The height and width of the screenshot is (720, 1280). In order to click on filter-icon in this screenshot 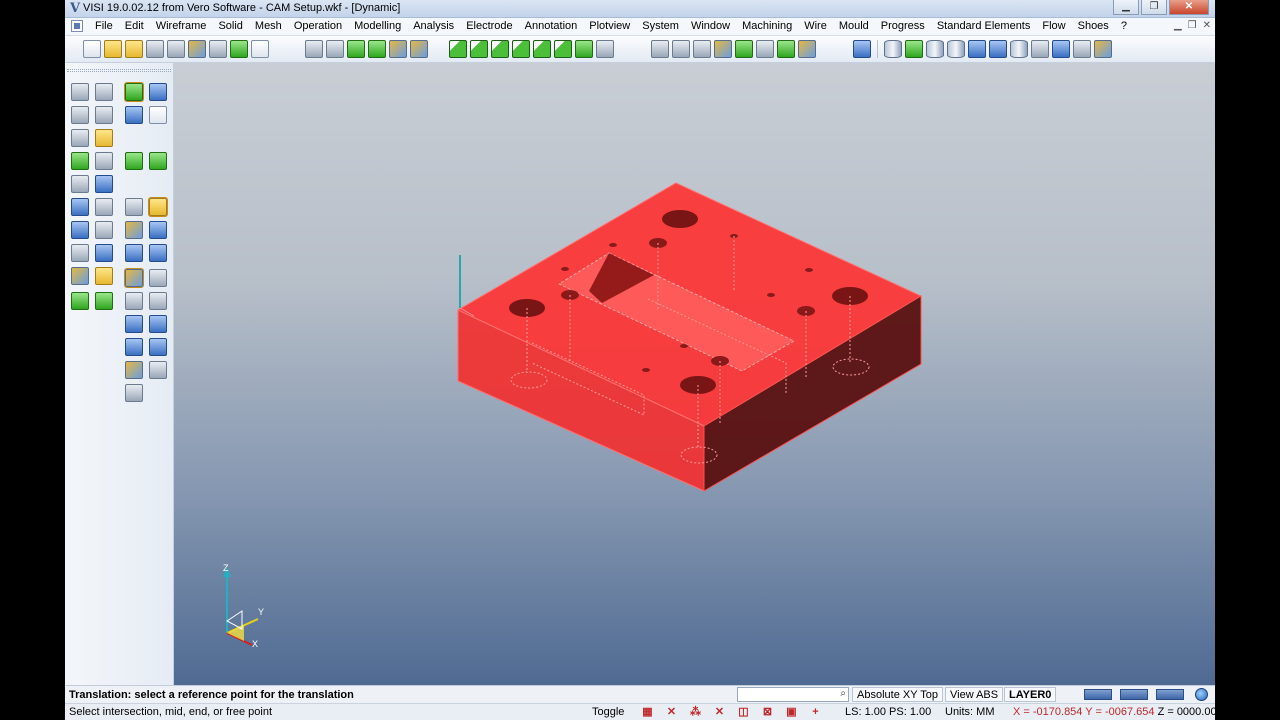, I will do `click(80, 138)`.